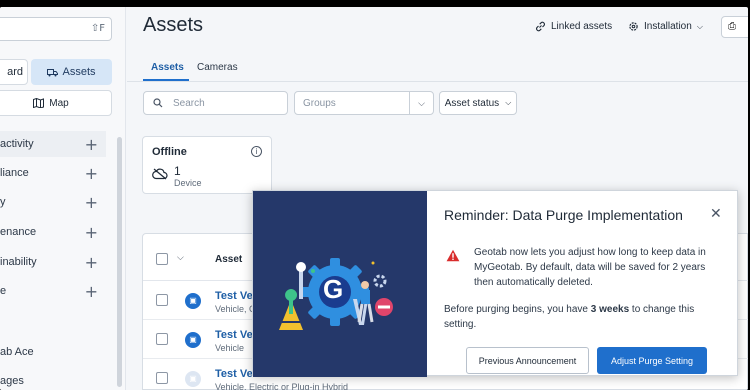 The image size is (750, 390). Describe the element at coordinates (18, 262) in the screenshot. I see `sidebar-item-label: inability` at that location.